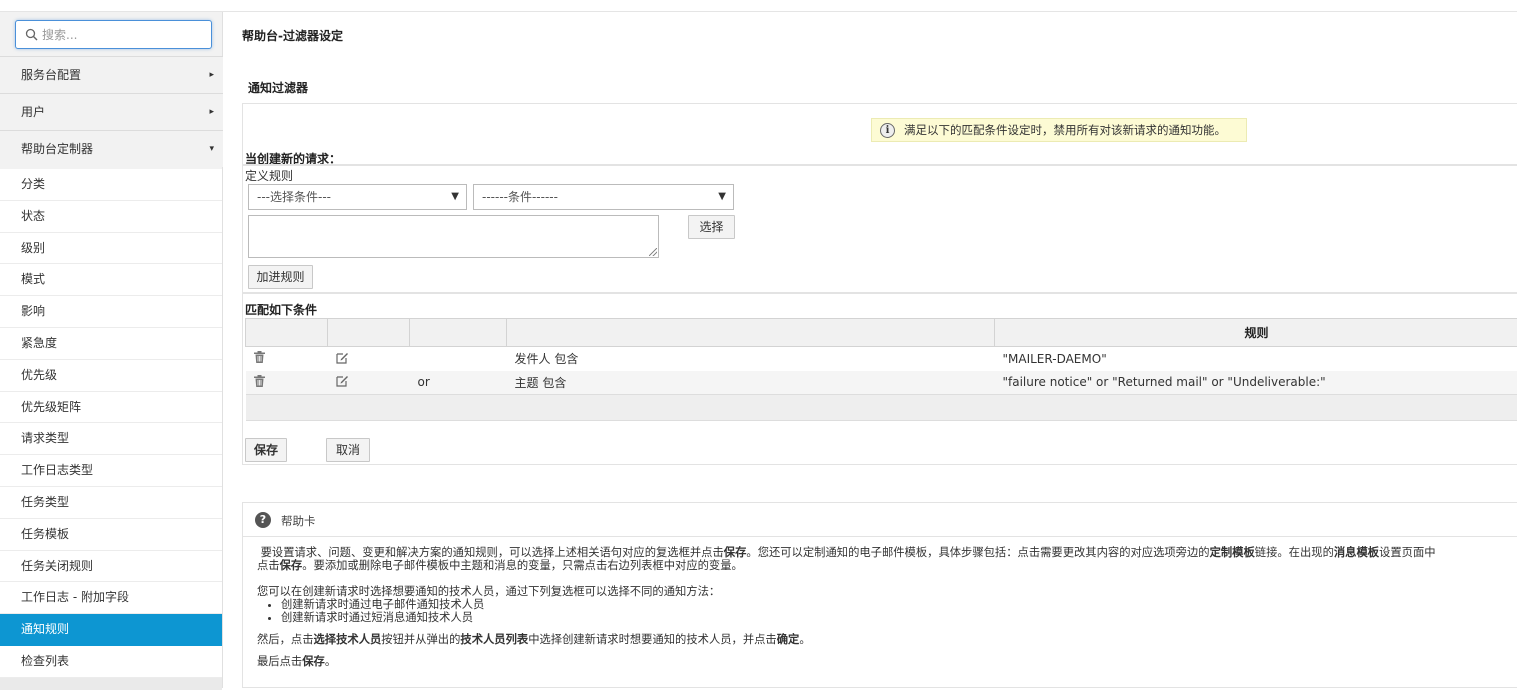 The image size is (1517, 690). Describe the element at coordinates (522, 565) in the screenshot. I see `help-text: 。要添加或删除电子邮件模板中主题和消息的变量，只需点击右边列表框中对应的变量。` at that location.